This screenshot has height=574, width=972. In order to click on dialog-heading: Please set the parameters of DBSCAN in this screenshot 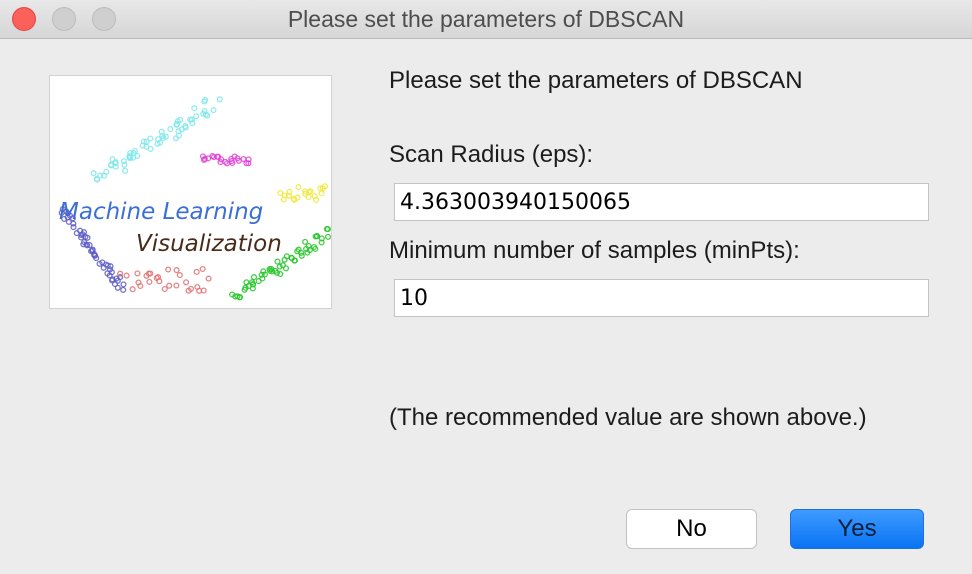, I will do `click(596, 80)`.